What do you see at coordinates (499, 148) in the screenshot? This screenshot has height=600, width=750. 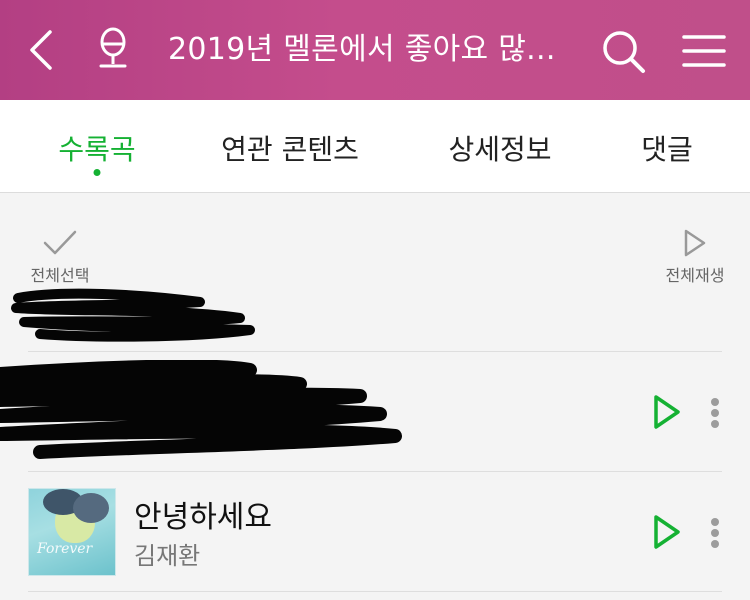 I see `tab-details: 상세정보` at bounding box center [499, 148].